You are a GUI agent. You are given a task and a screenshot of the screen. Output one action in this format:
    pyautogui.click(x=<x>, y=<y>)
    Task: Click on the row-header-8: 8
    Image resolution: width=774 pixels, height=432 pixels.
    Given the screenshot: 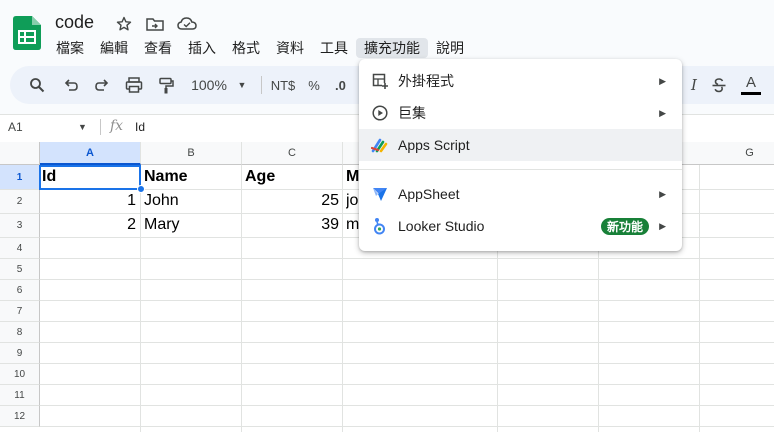 What is the action you would take?
    pyautogui.click(x=20, y=332)
    